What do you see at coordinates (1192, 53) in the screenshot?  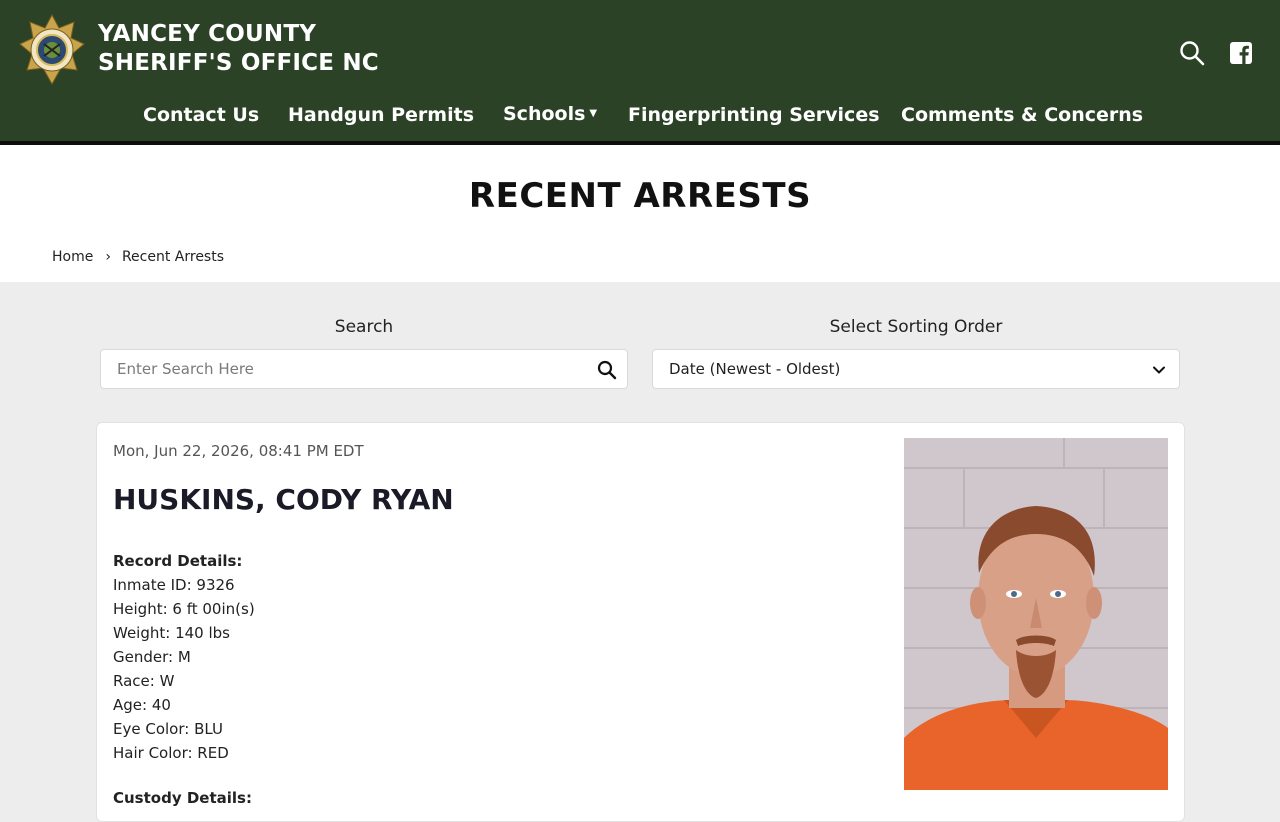 I see `search-icon` at bounding box center [1192, 53].